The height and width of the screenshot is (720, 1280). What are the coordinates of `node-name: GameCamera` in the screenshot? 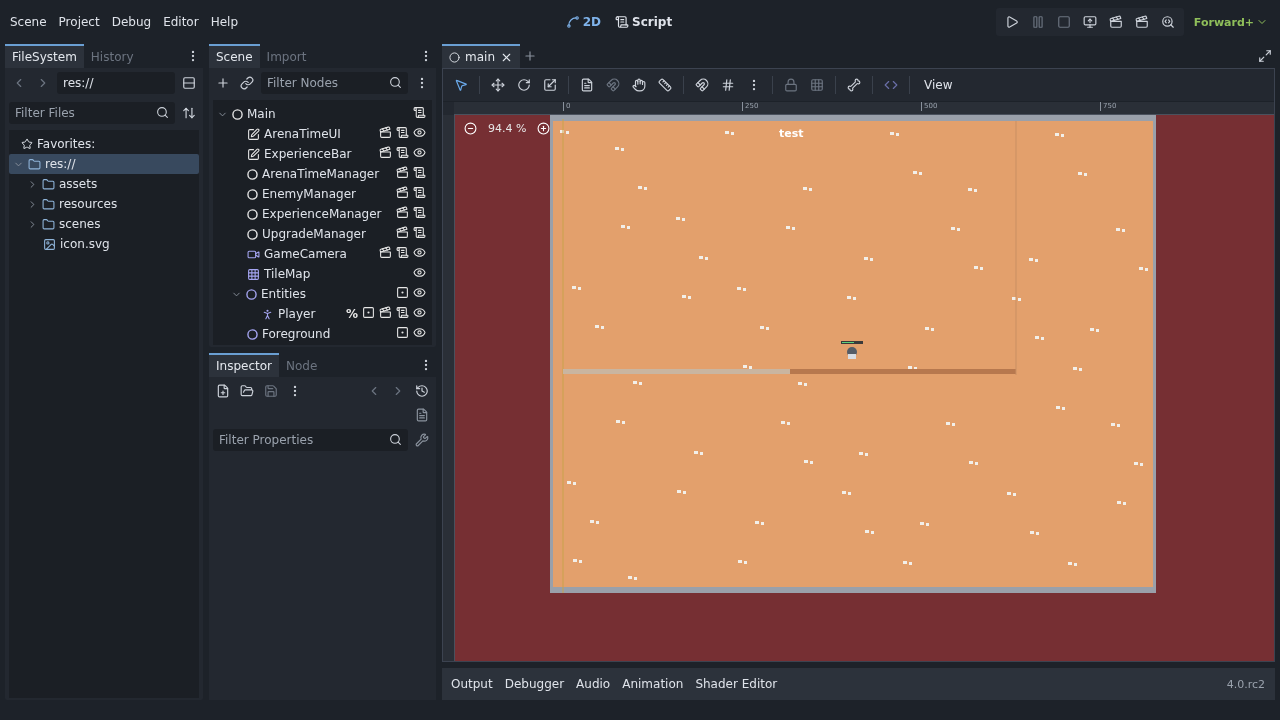 It's located at (305, 254).